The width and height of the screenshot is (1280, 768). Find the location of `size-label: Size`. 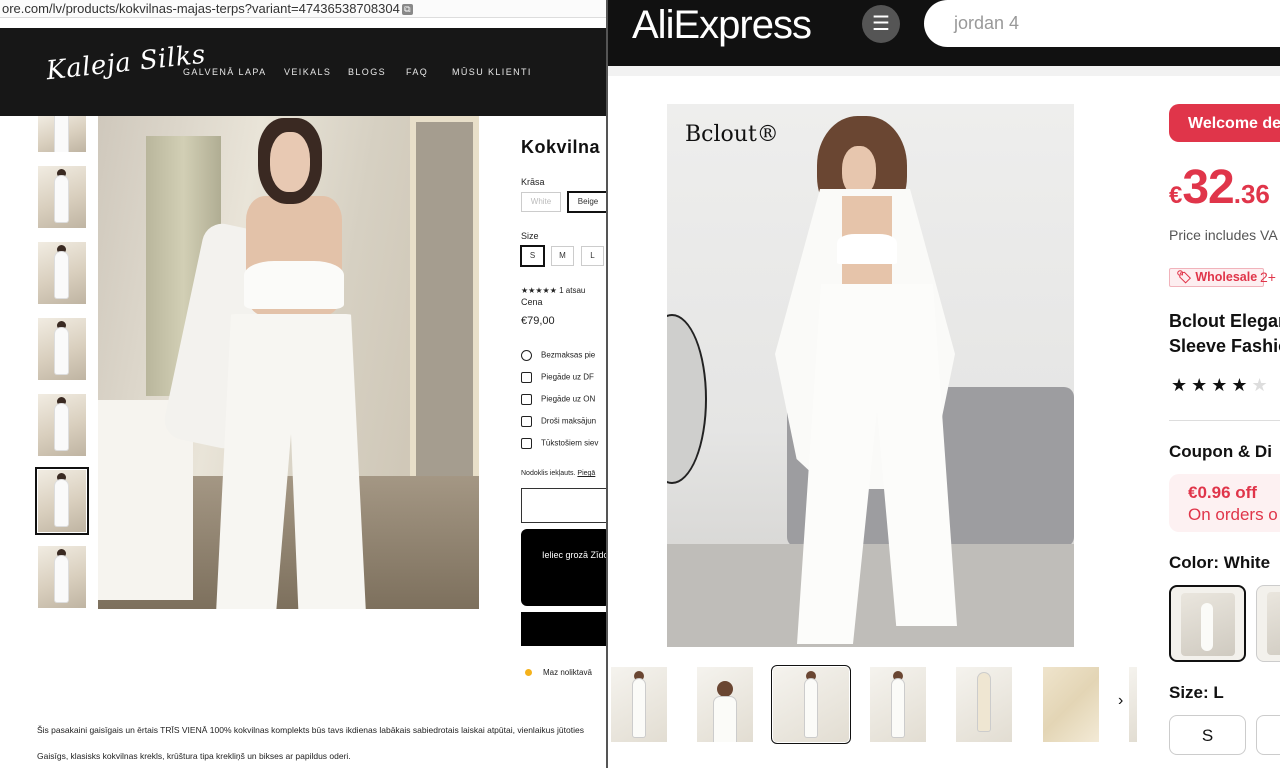

size-label: Size is located at coordinates (530, 236).